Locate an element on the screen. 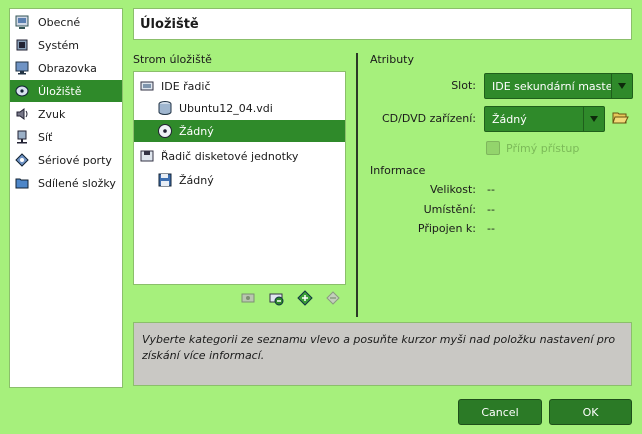 This screenshot has height=434, width=642. slot-select: IDE sekundární master is located at coordinates (558, 86).